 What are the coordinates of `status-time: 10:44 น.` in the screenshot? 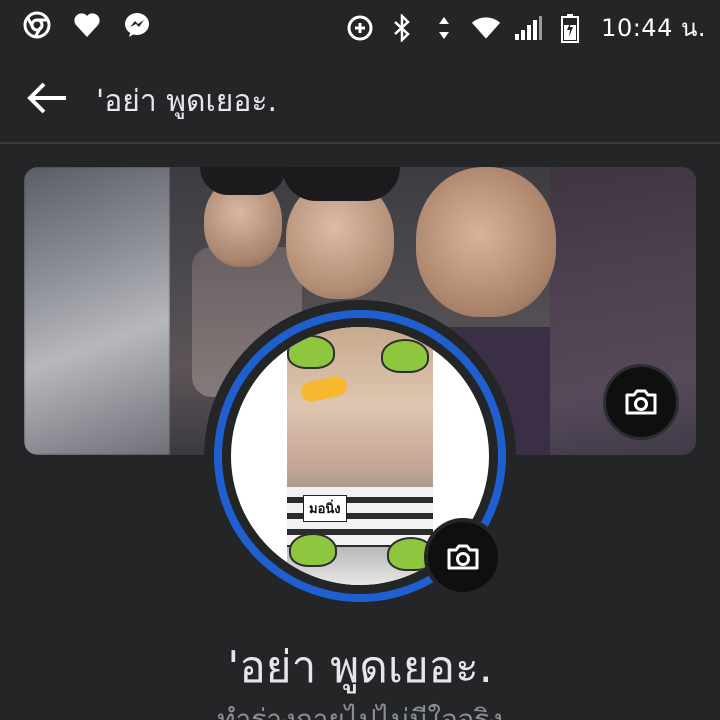 It's located at (653, 28).